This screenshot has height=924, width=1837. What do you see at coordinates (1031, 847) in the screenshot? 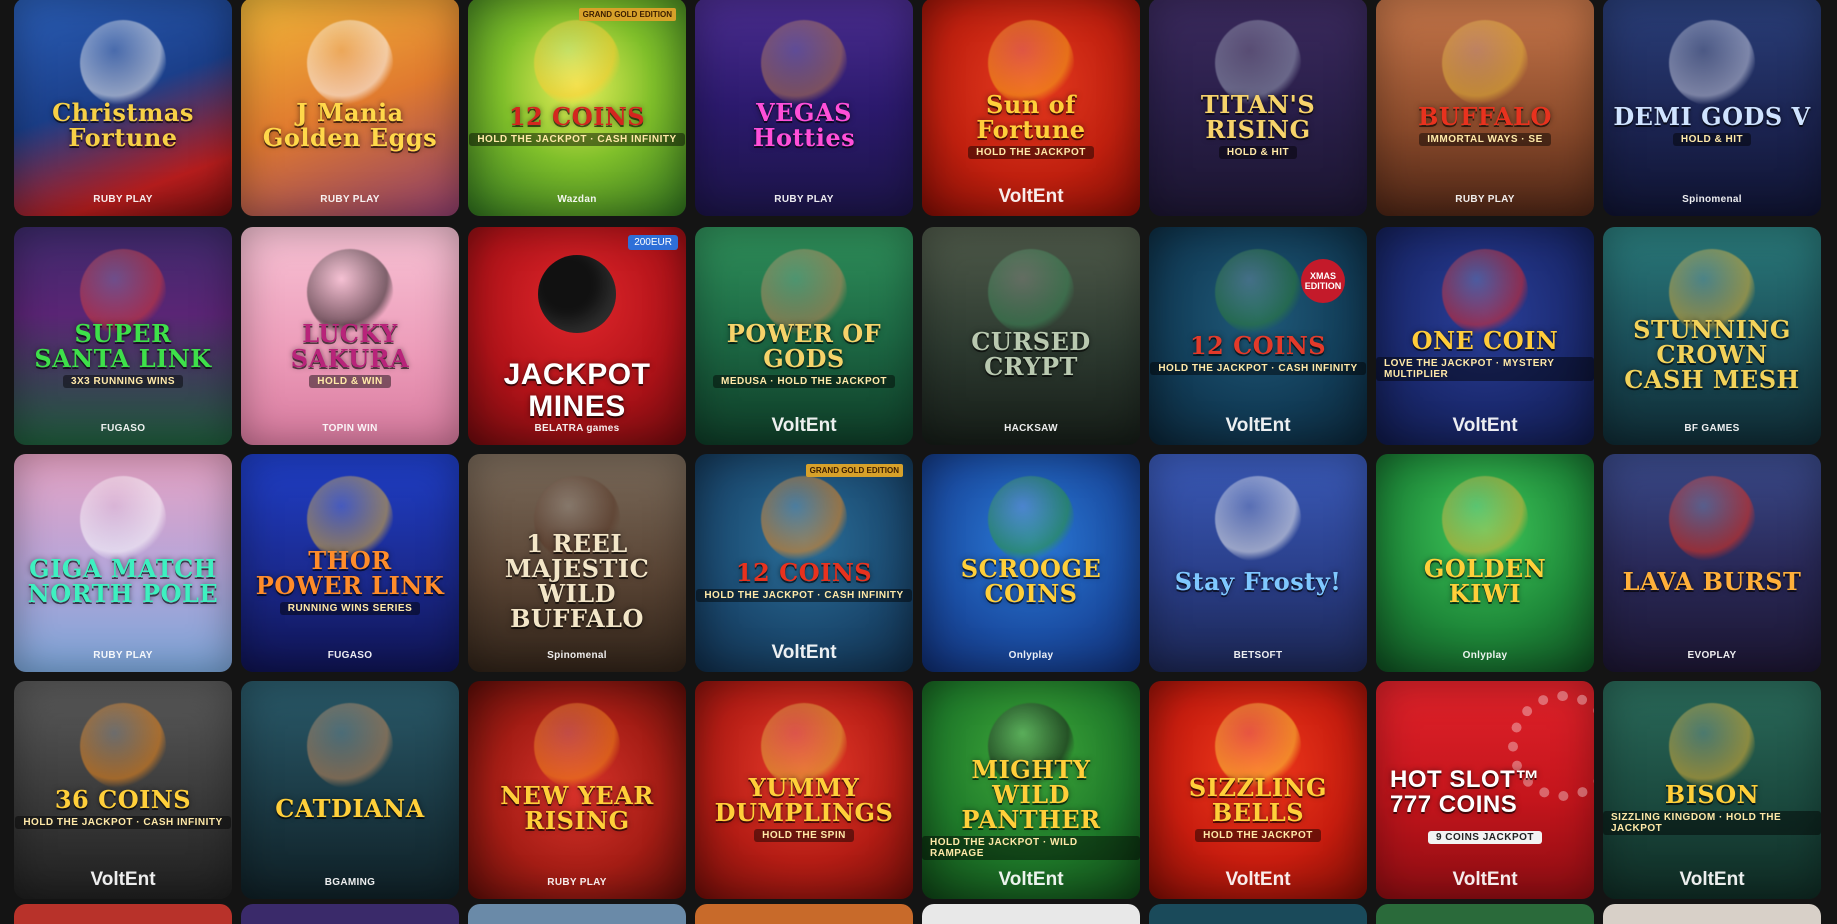
I see `game-subtitle: HOLD THE JACKPOT · WILD RAMPAGE` at bounding box center [1031, 847].